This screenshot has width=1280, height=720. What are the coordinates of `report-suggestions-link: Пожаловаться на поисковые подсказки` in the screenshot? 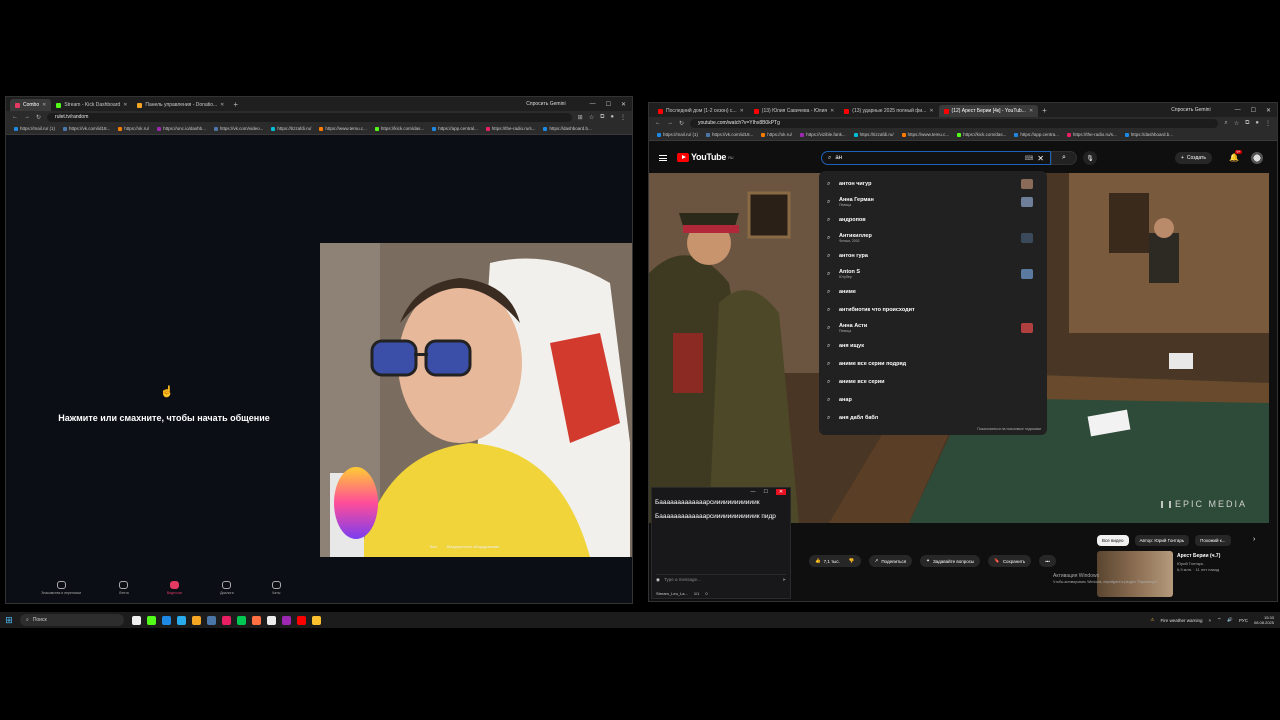 It's located at (1009, 429).